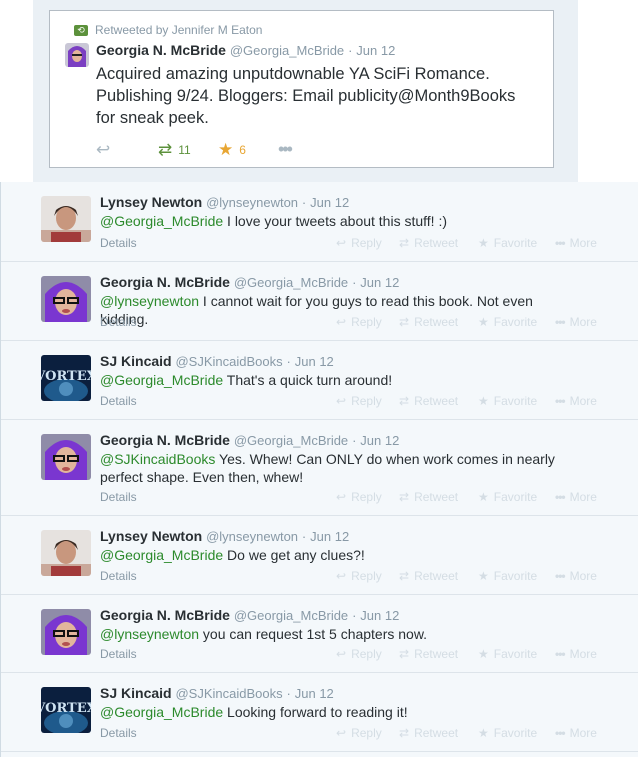  I want to click on retweet-label: Retweet, so click(436, 322).